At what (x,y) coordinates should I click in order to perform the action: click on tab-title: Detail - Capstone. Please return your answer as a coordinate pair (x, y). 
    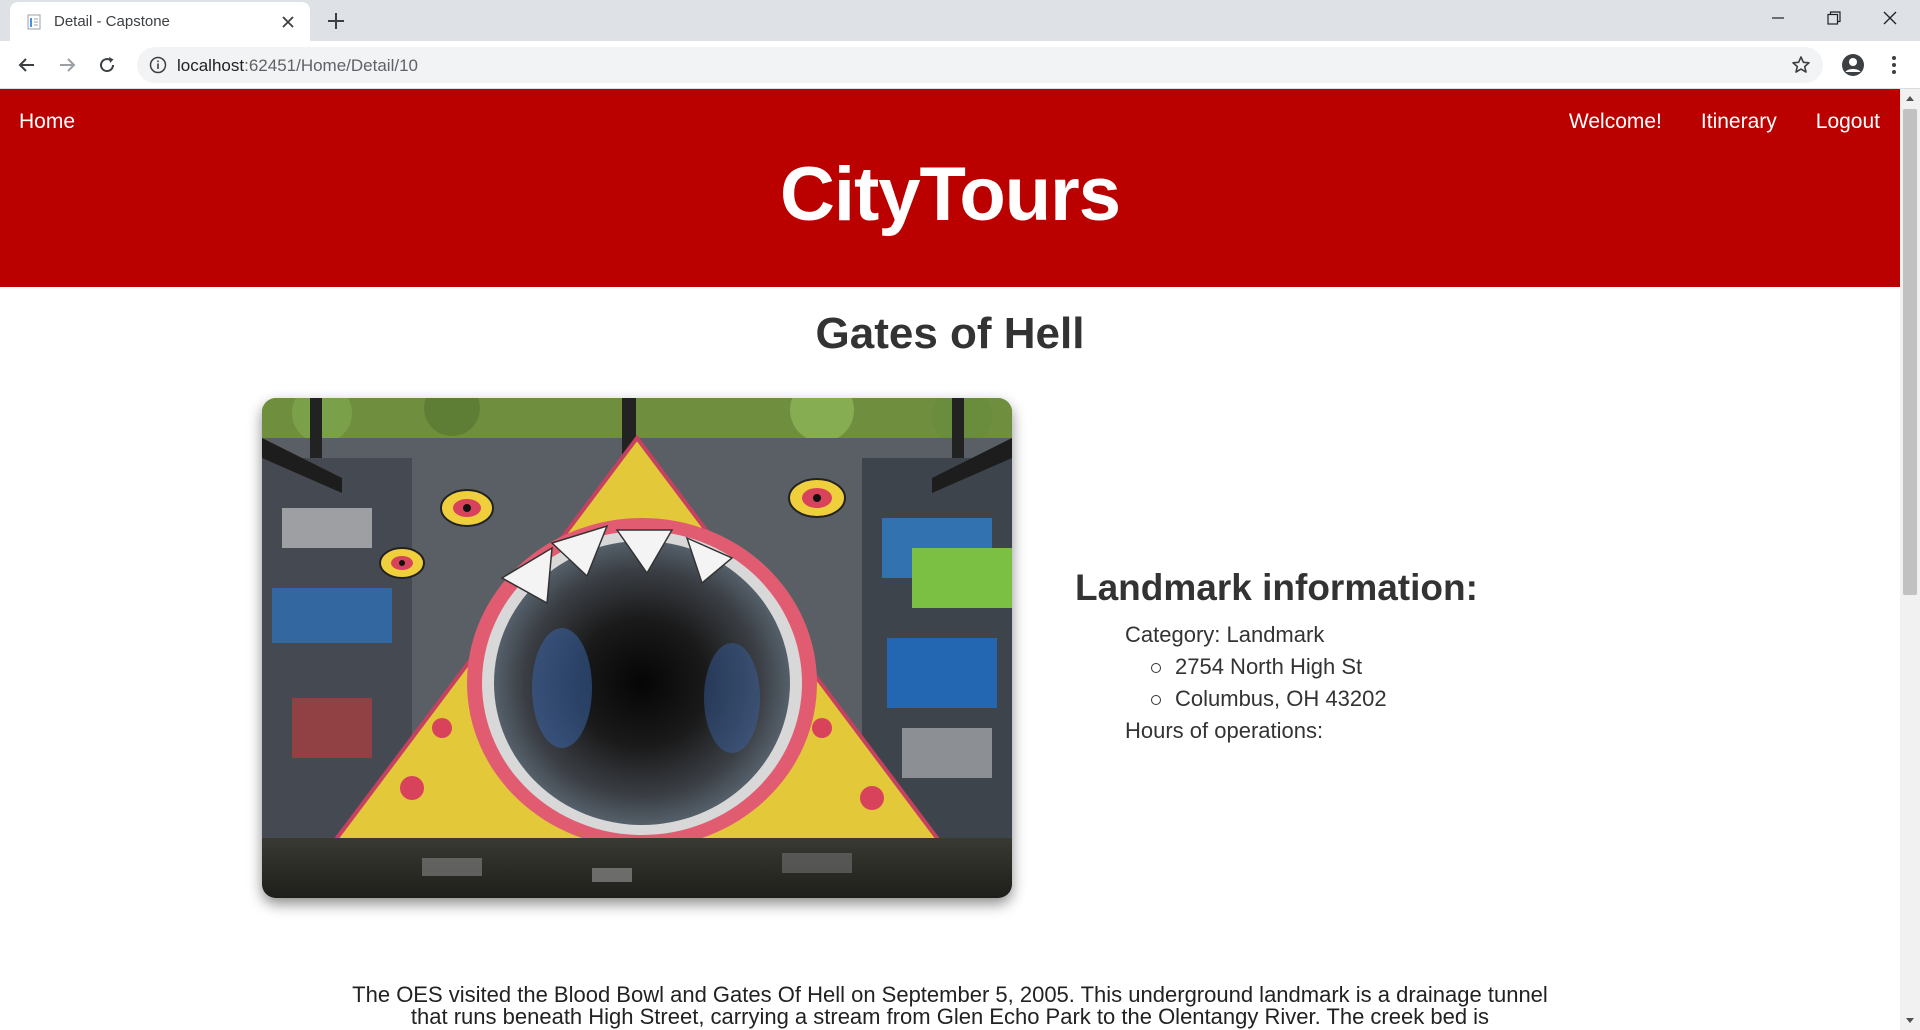
    Looking at the image, I should click on (112, 21).